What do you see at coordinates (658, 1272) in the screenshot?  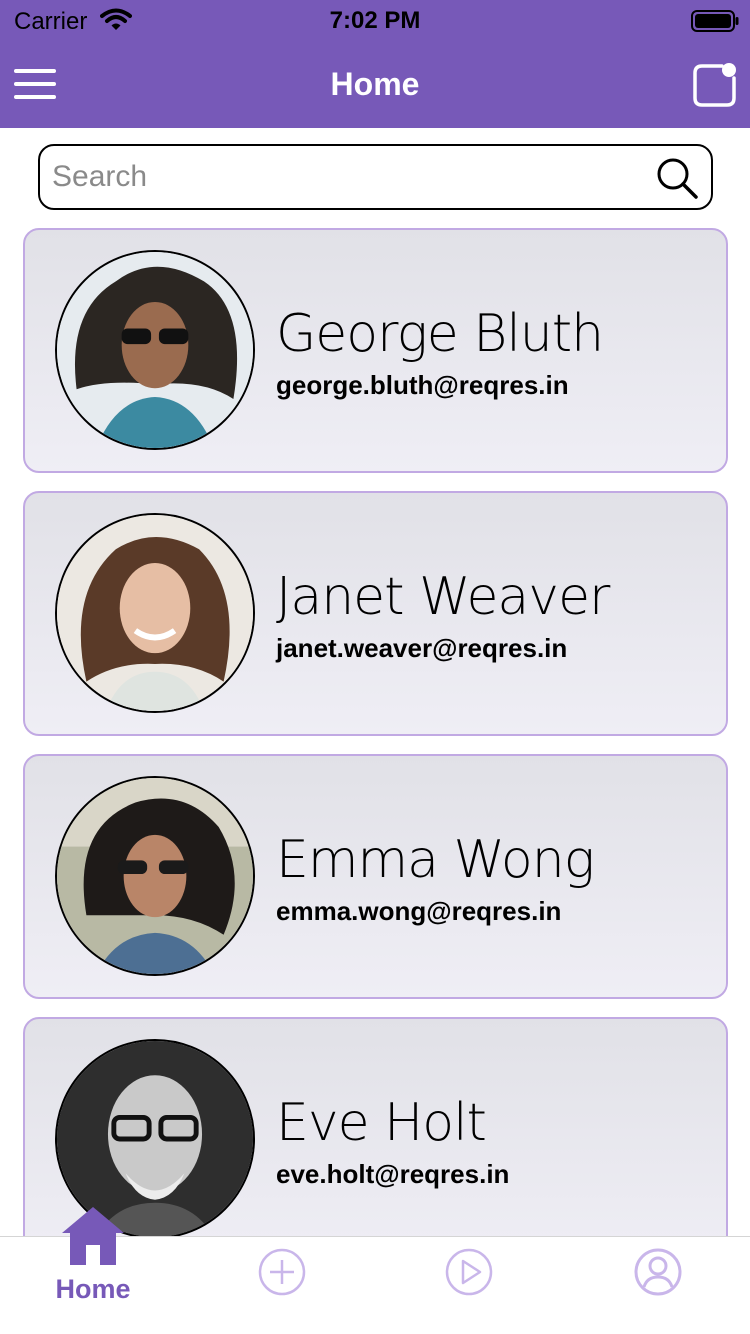 I see `profile-icon` at bounding box center [658, 1272].